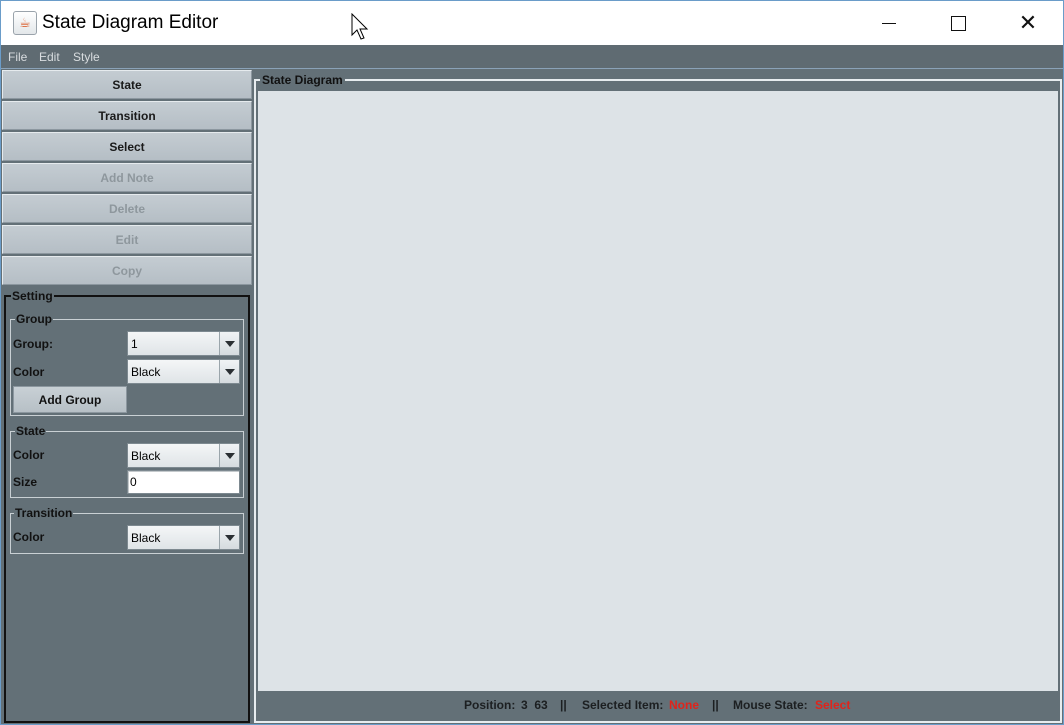 The width and height of the screenshot is (1064, 725). Describe the element at coordinates (70, 399) in the screenshot. I see `add-group-button: Add Group` at that location.